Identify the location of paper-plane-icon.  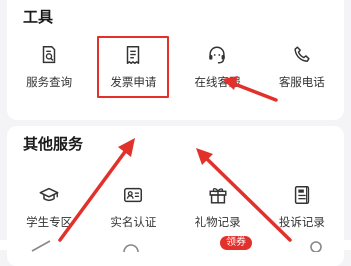
(41, 246).